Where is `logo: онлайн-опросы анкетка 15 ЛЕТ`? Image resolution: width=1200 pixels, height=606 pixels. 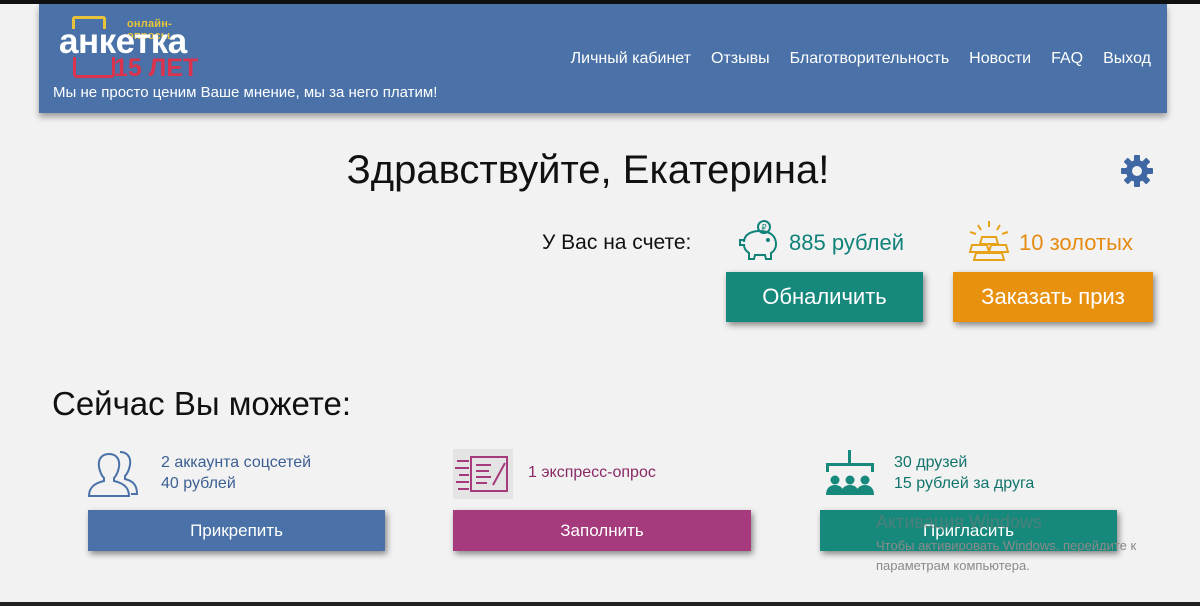 logo: онлайн-опросы анкетка 15 ЛЕТ is located at coordinates (134, 46).